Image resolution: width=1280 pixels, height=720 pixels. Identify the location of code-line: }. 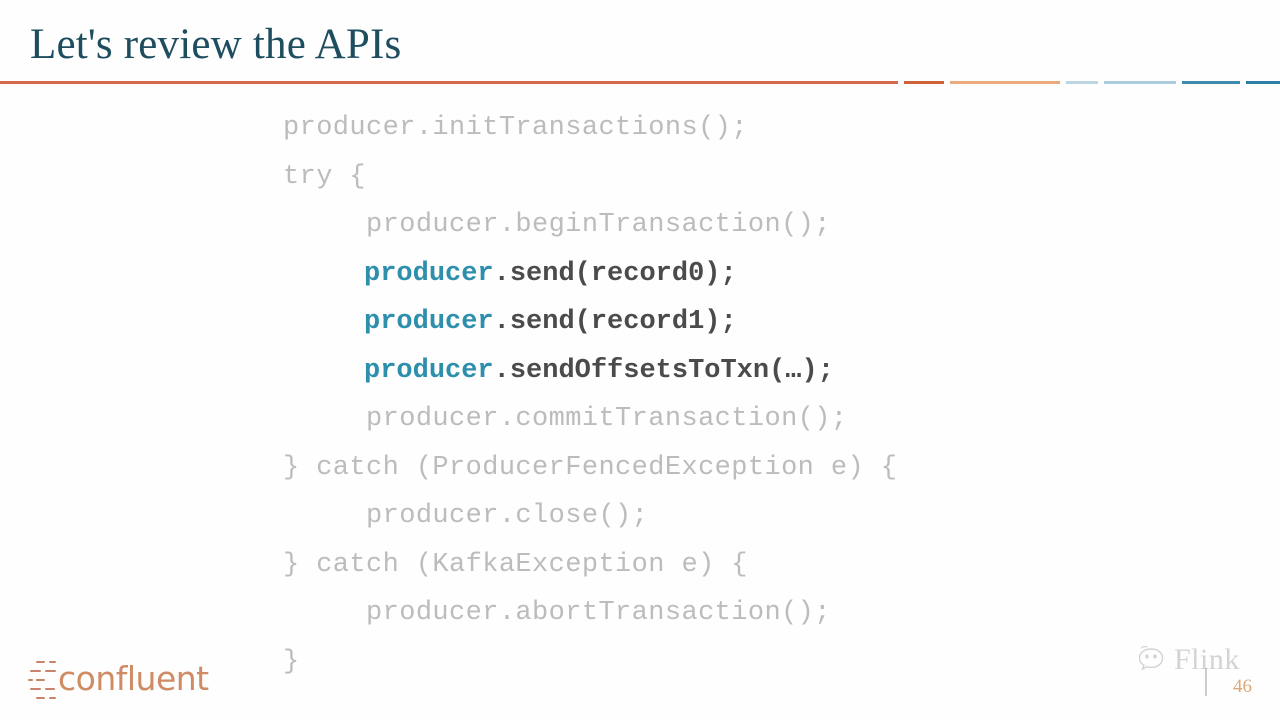
(291, 661).